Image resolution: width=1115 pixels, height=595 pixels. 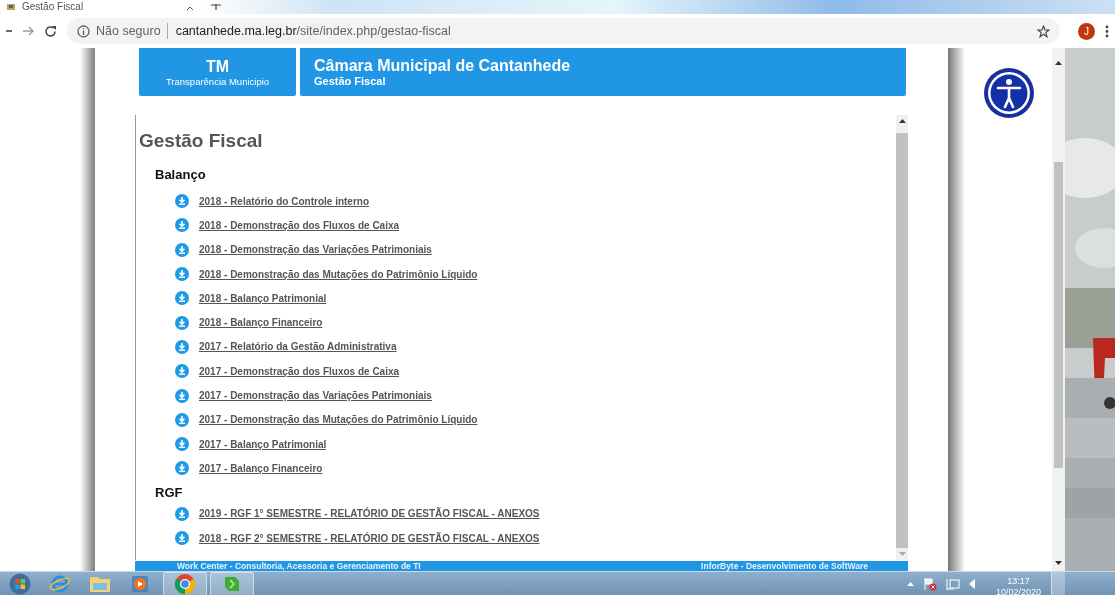 What do you see at coordinates (443, 66) in the screenshot?
I see `site-title: Câmara Municipal de Cantanhede` at bounding box center [443, 66].